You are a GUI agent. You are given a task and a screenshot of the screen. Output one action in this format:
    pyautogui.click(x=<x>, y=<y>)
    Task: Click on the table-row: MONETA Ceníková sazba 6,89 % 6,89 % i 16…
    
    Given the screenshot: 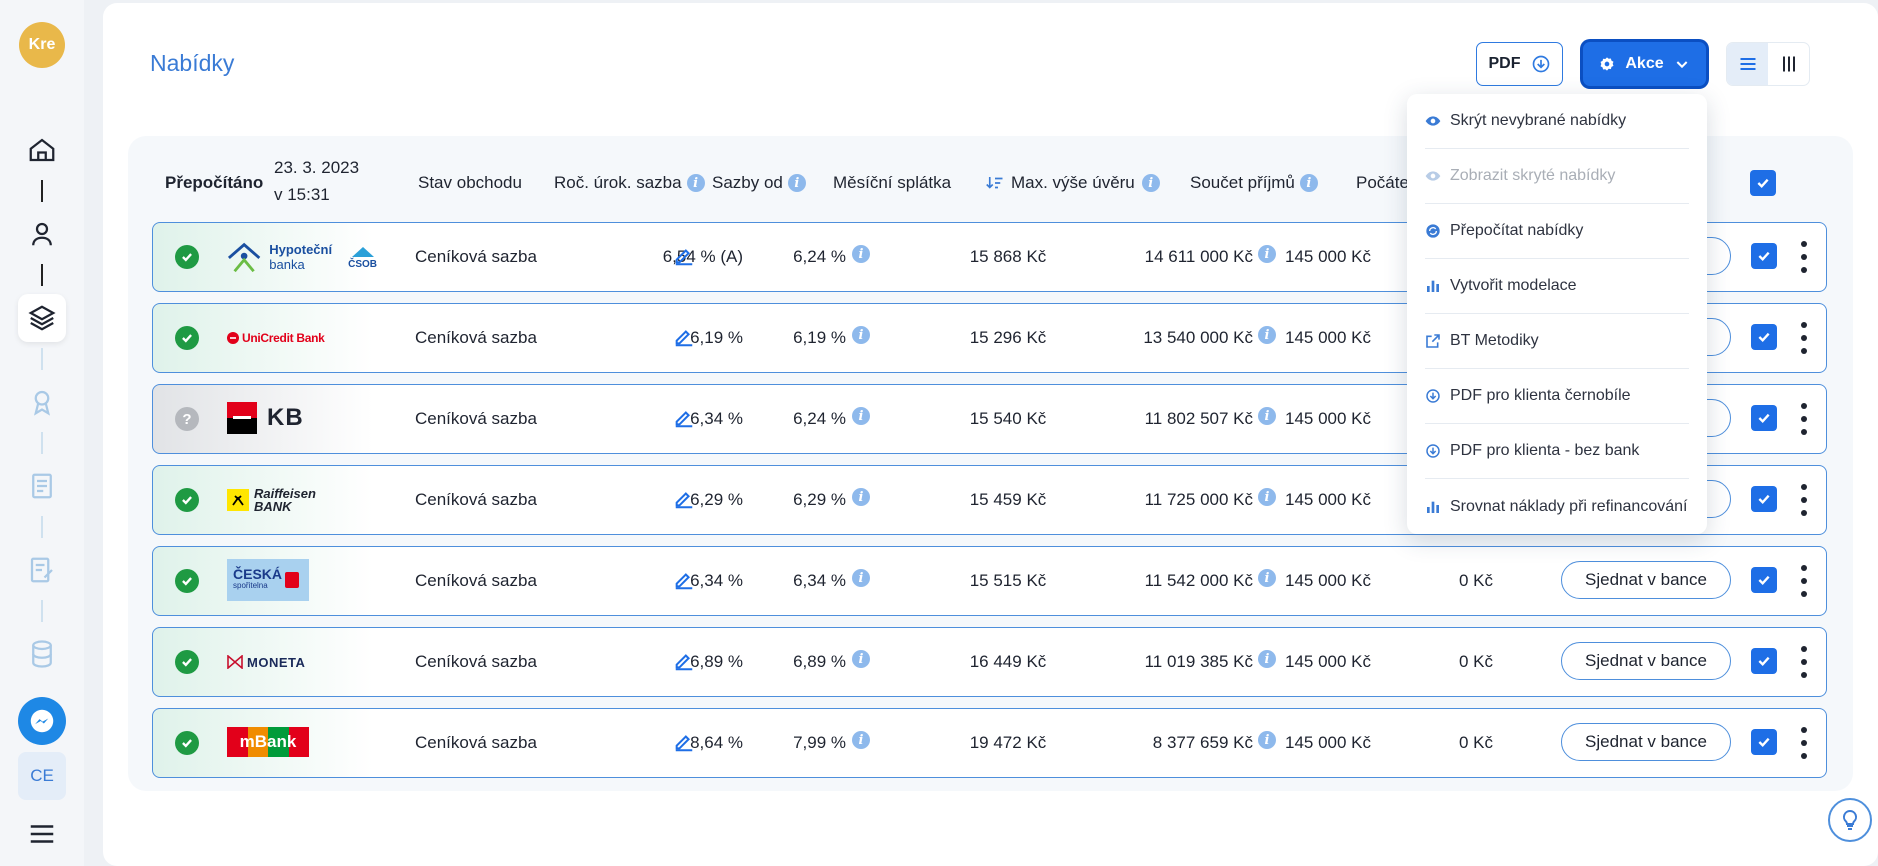 What is the action you would take?
    pyautogui.click(x=989, y=662)
    